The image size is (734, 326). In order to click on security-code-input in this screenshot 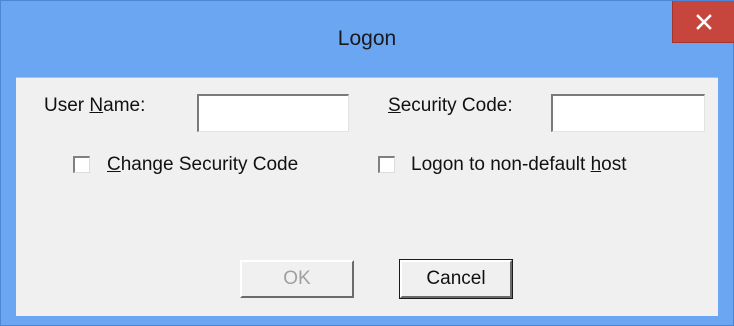, I will do `click(628, 113)`.